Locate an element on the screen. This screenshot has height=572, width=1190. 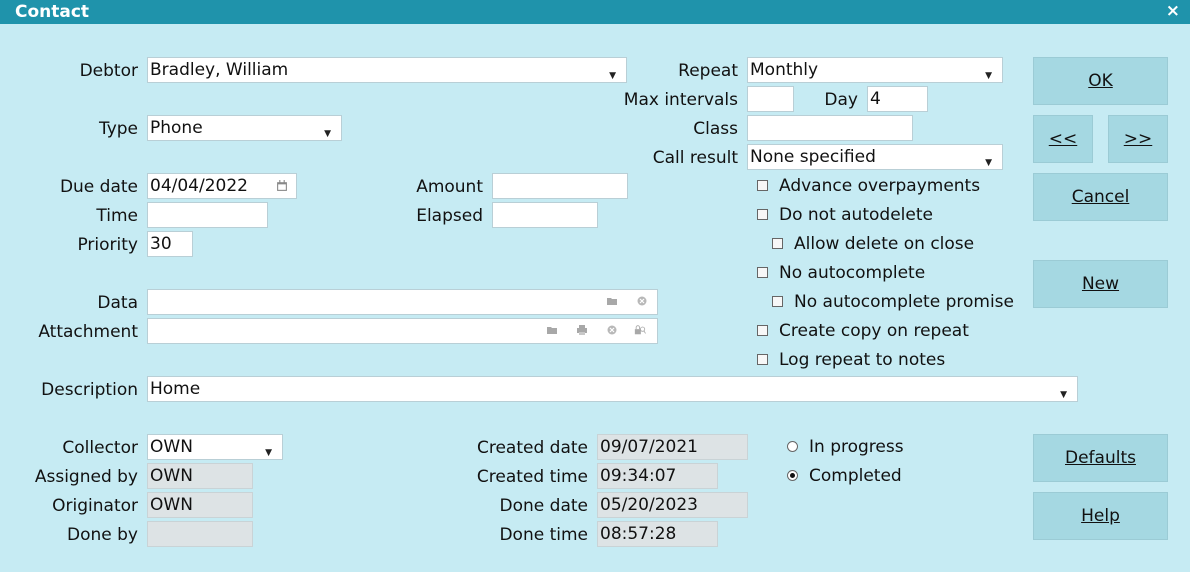
do-not-autodelete-label: Do not autodelete is located at coordinates (856, 215).